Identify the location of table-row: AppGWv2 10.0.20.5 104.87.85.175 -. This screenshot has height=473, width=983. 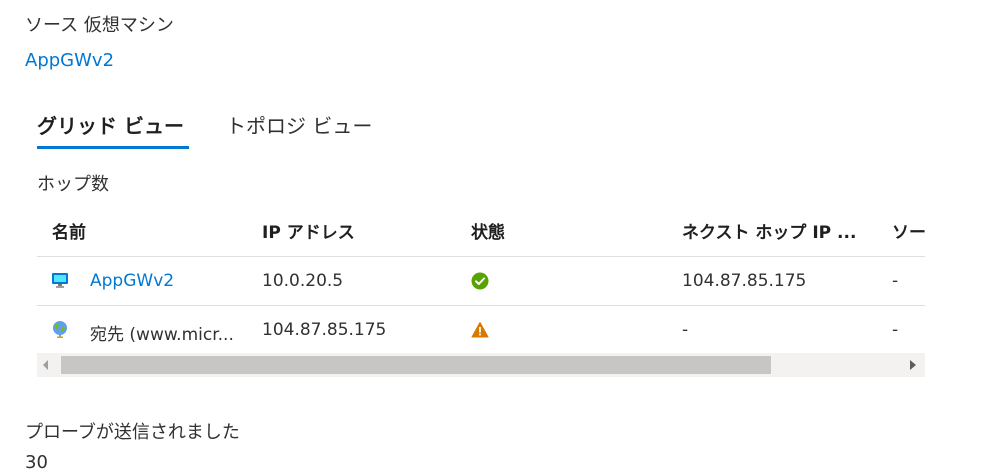
(481, 280).